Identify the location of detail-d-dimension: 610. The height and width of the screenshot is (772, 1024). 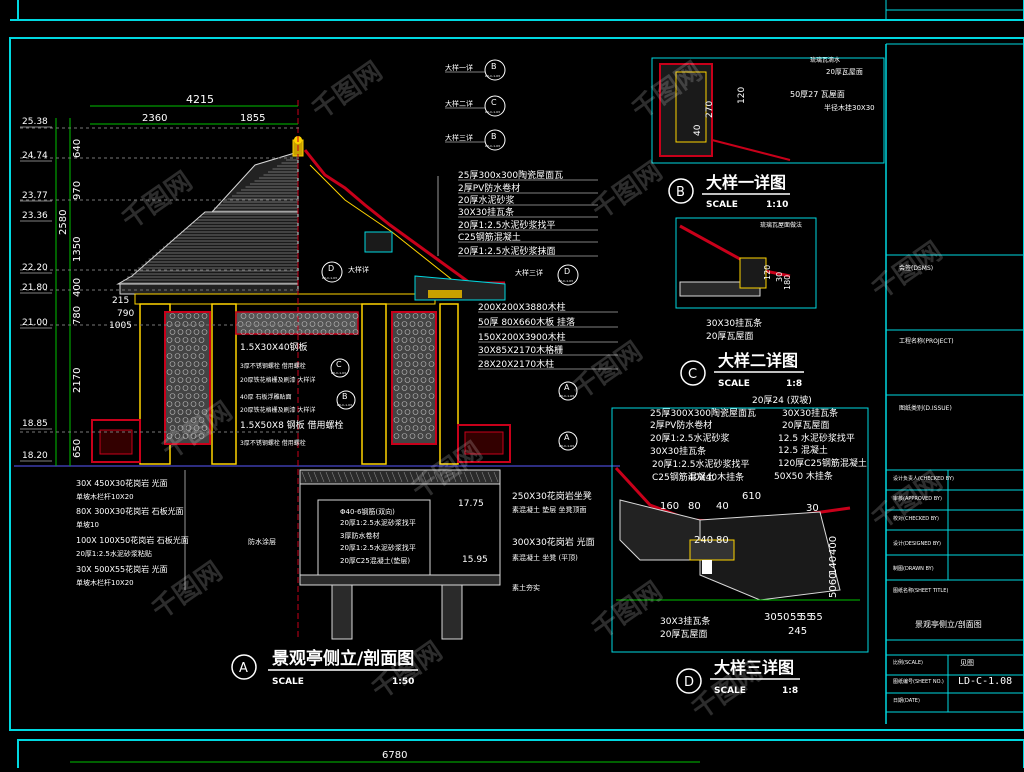
(751, 496).